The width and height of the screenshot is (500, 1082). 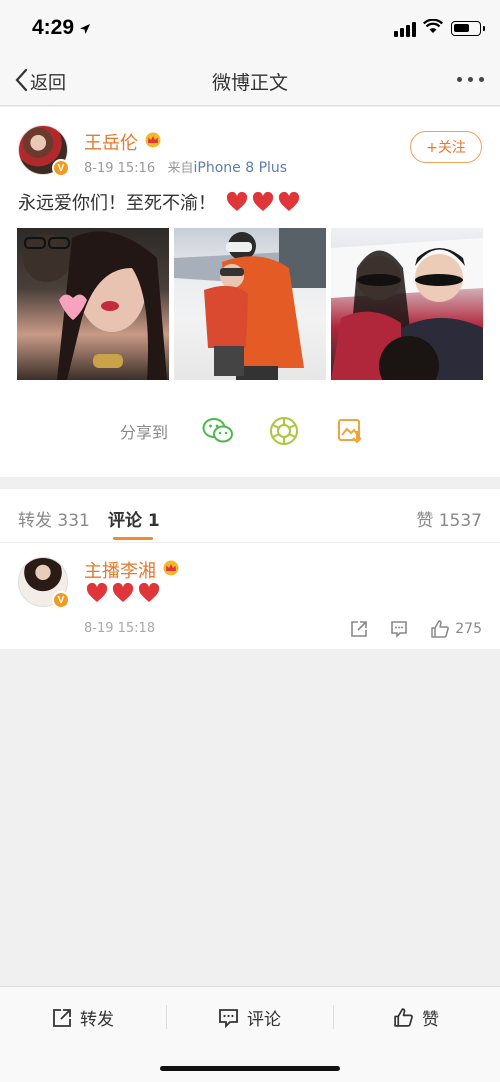 What do you see at coordinates (433, 28) in the screenshot?
I see `wifi-icon` at bounding box center [433, 28].